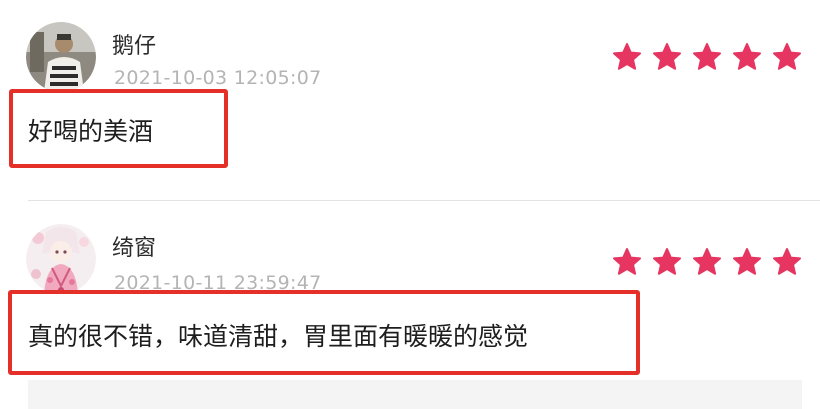  What do you see at coordinates (415, 394) in the screenshot?
I see `next-review-panel` at bounding box center [415, 394].